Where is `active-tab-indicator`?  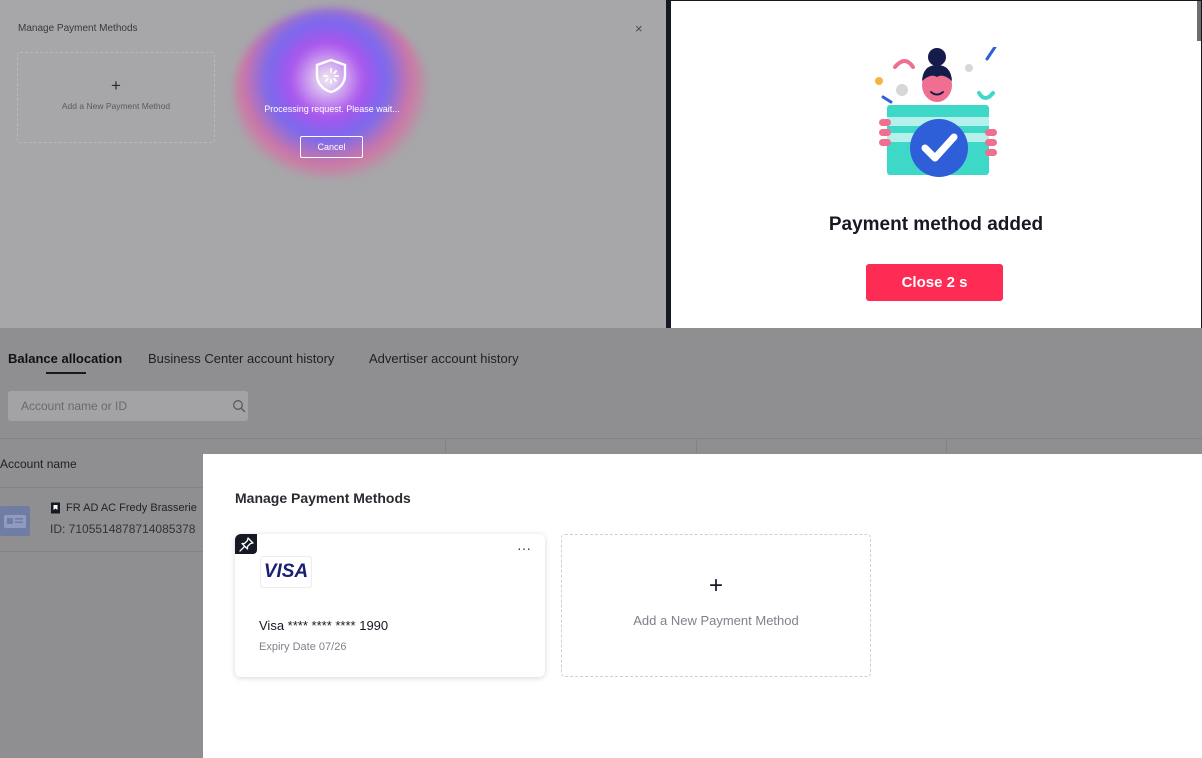 active-tab-indicator is located at coordinates (66, 373).